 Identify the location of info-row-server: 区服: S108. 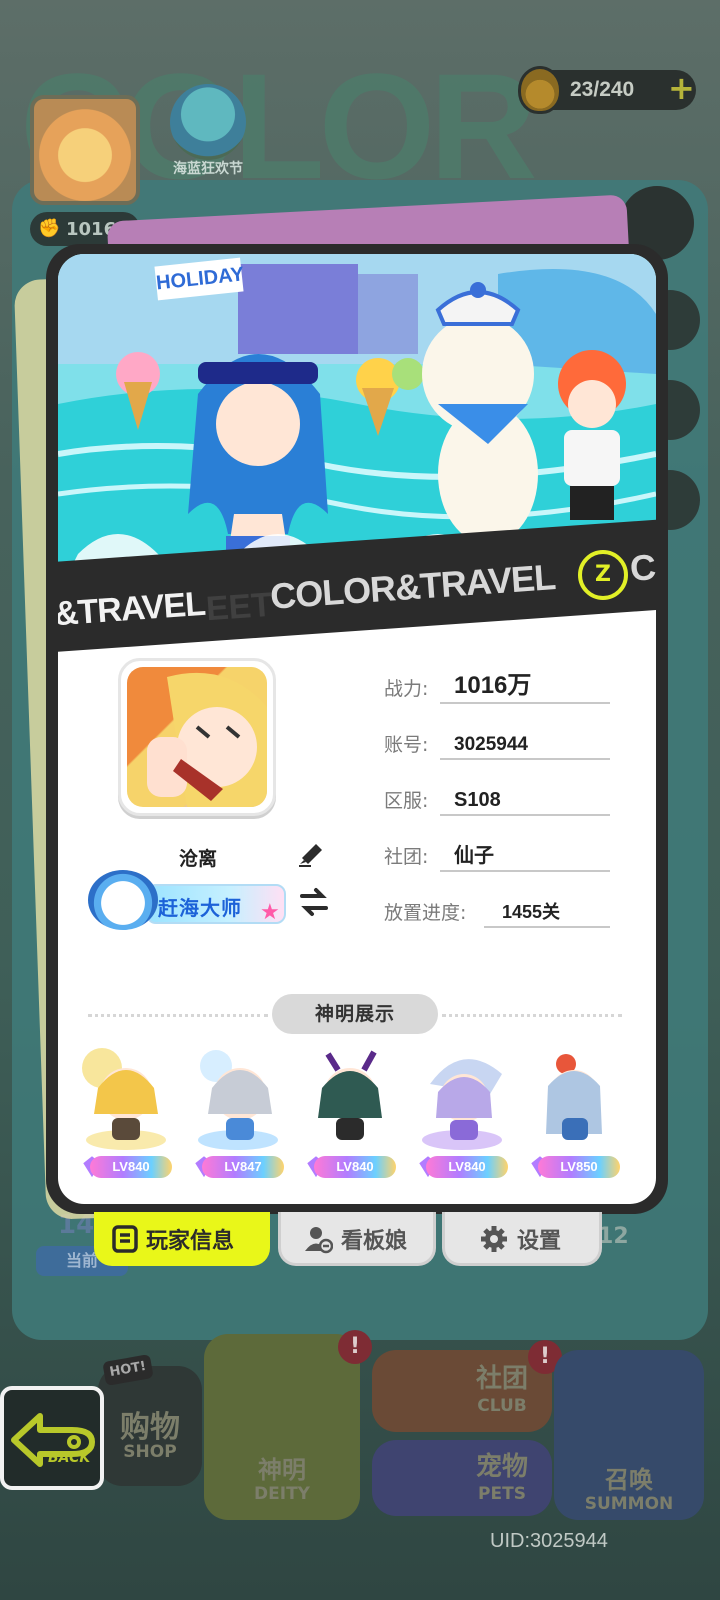
(497, 799).